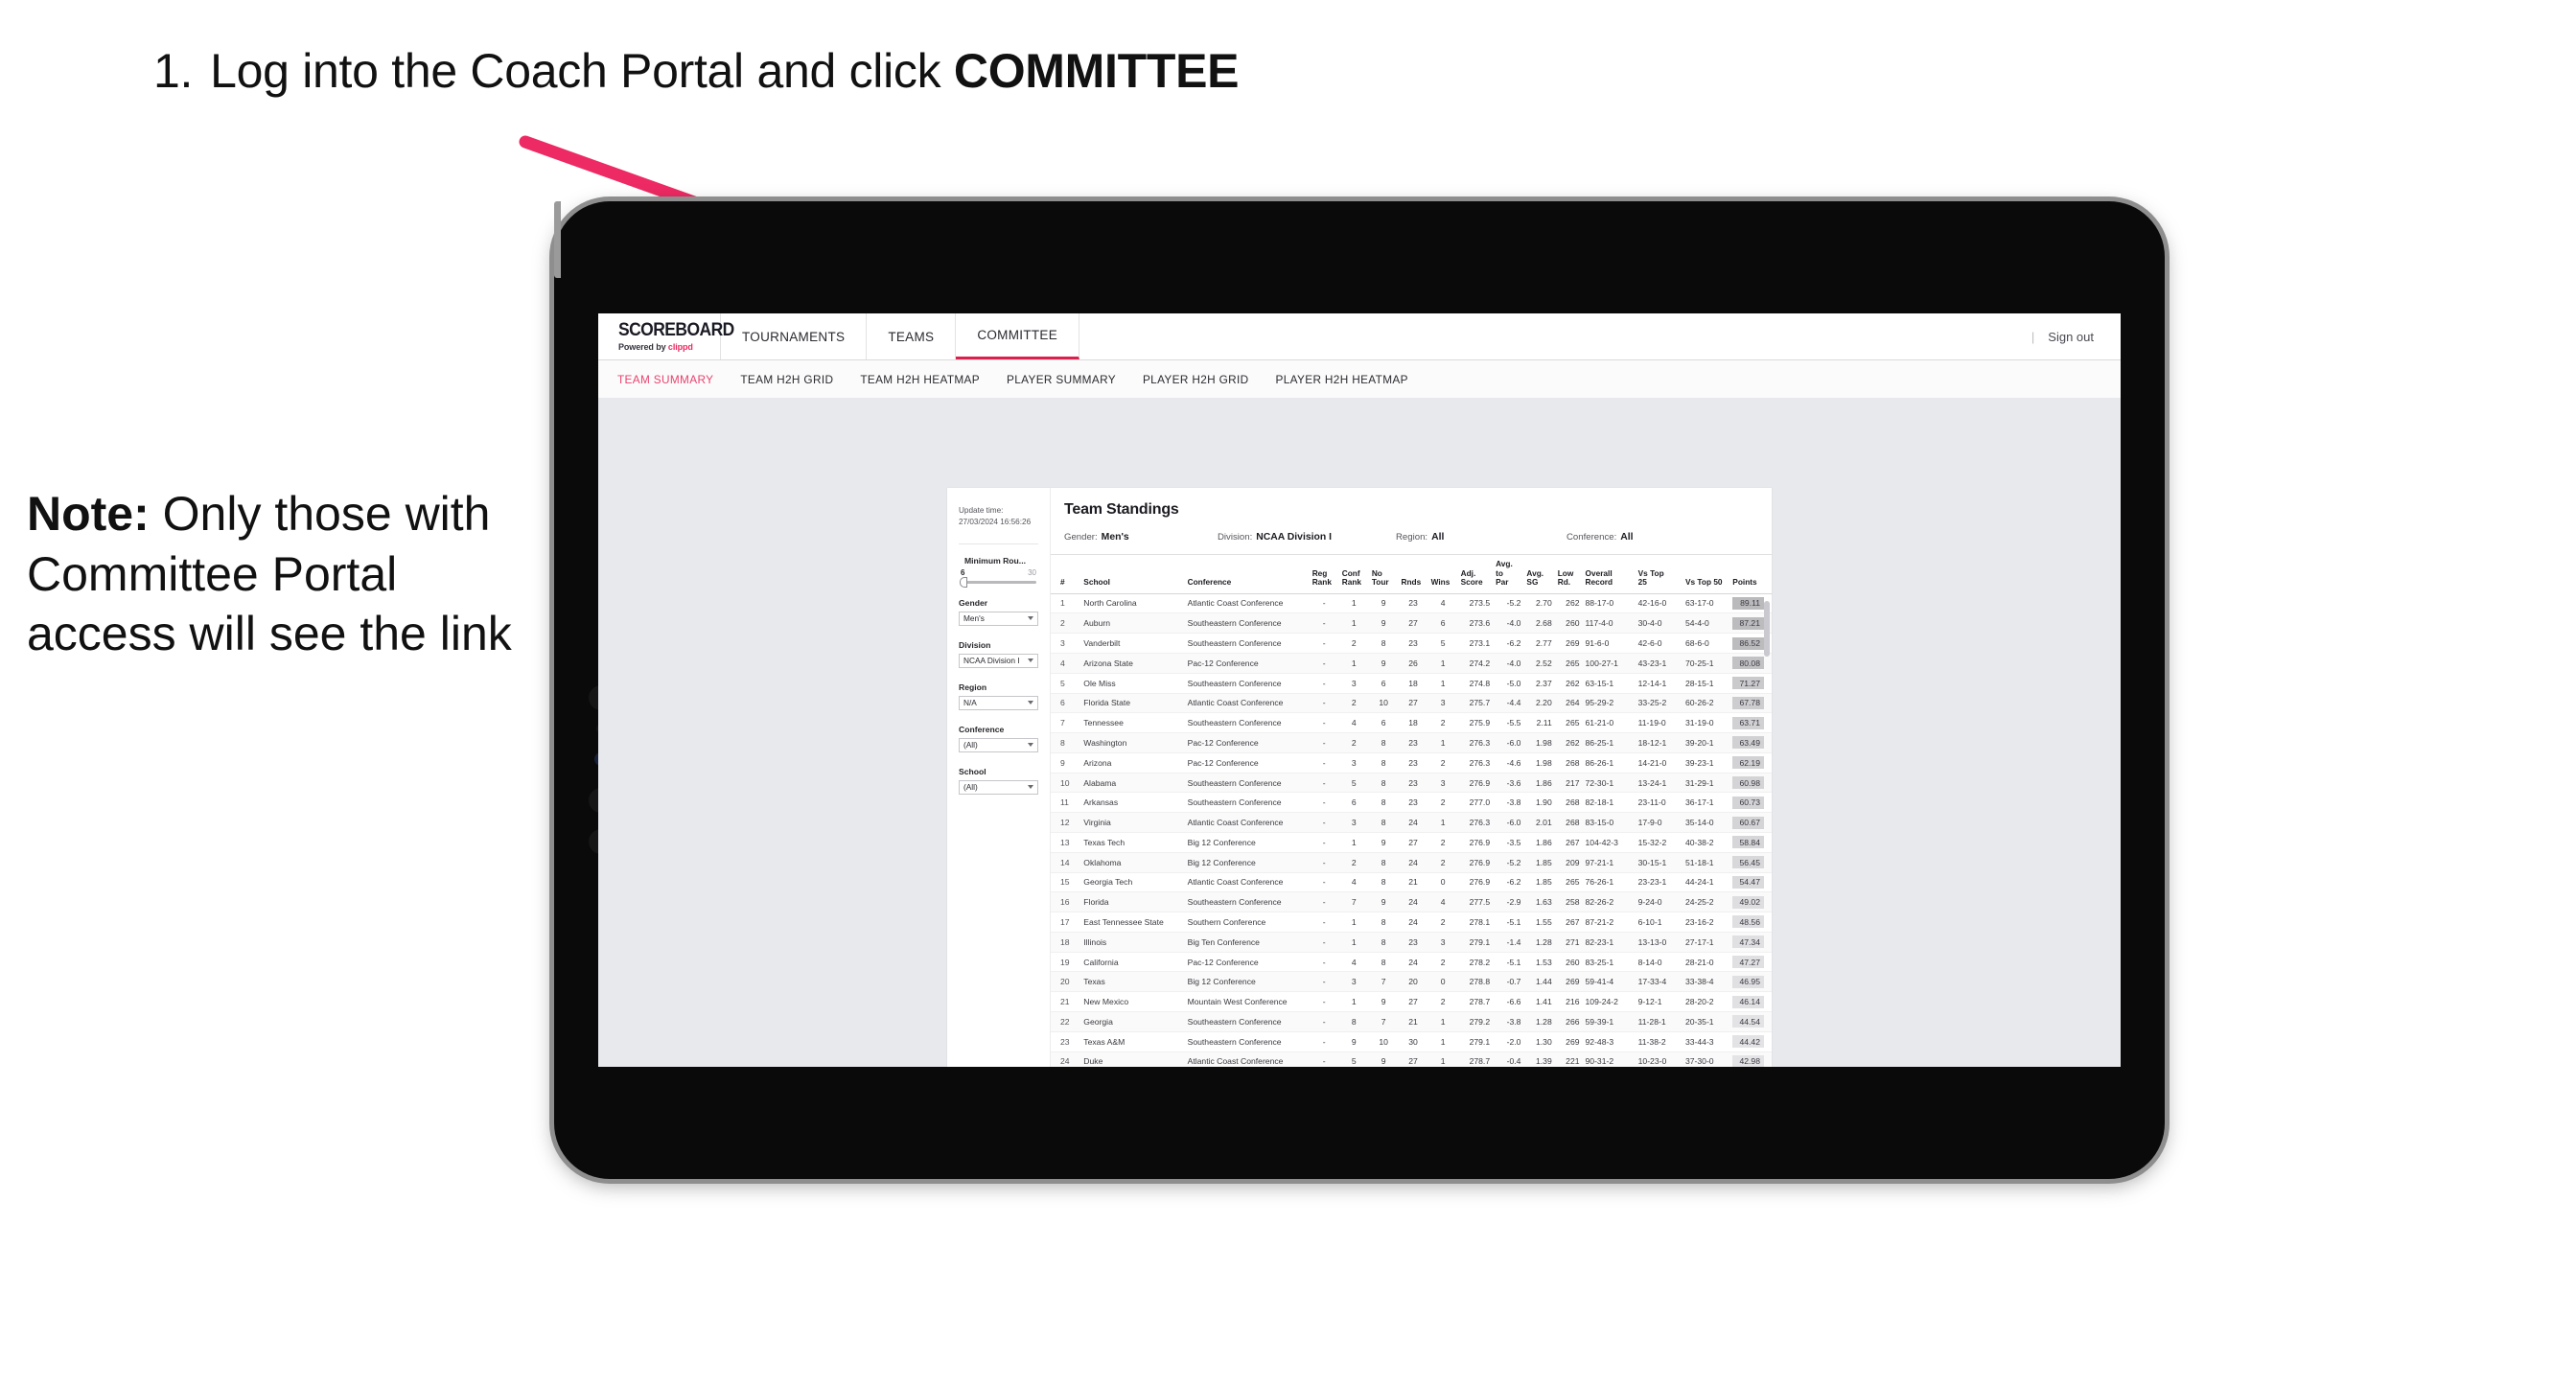 Image resolution: width=2576 pixels, height=1386 pixels. What do you see at coordinates (2071, 337) in the screenshot?
I see `signout-link: Sign out` at bounding box center [2071, 337].